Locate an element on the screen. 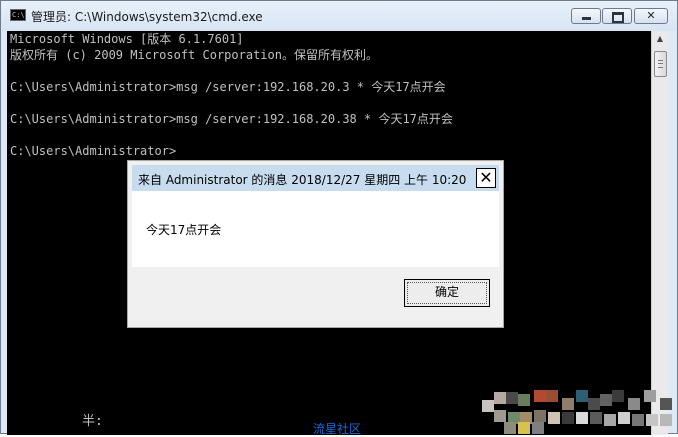 This screenshot has width=678, height=437. cmd-icon: C:\ is located at coordinates (18, 15).